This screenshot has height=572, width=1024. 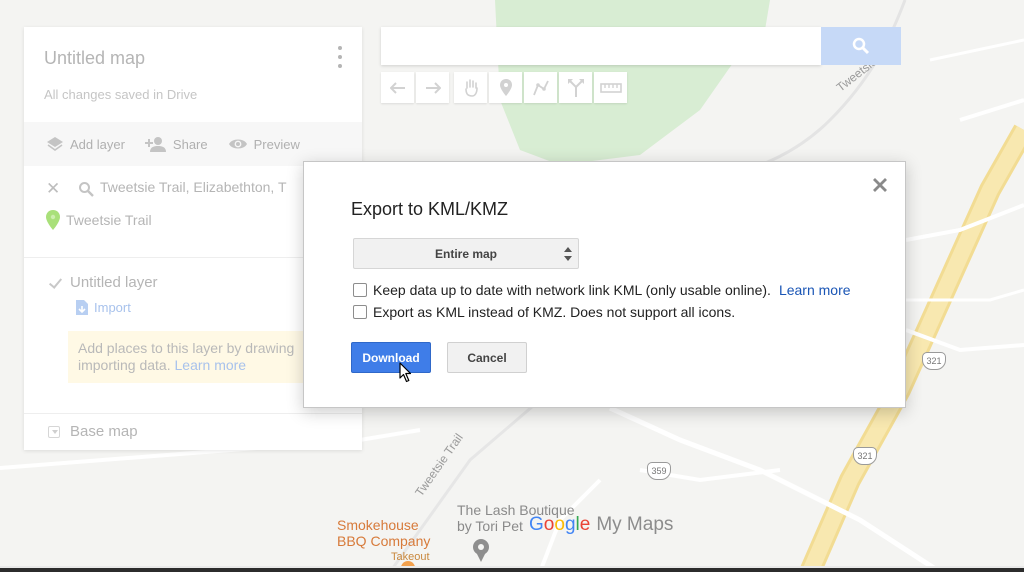 I want to click on directions-icon, so click(x=575, y=87).